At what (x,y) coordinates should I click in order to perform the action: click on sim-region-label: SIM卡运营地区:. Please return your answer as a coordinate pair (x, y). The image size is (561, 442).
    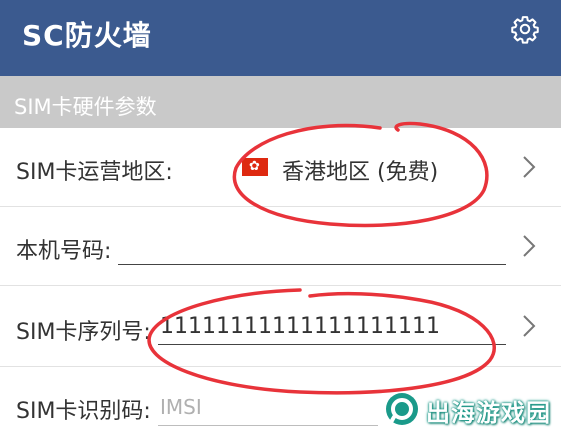
    Looking at the image, I should click on (94, 172).